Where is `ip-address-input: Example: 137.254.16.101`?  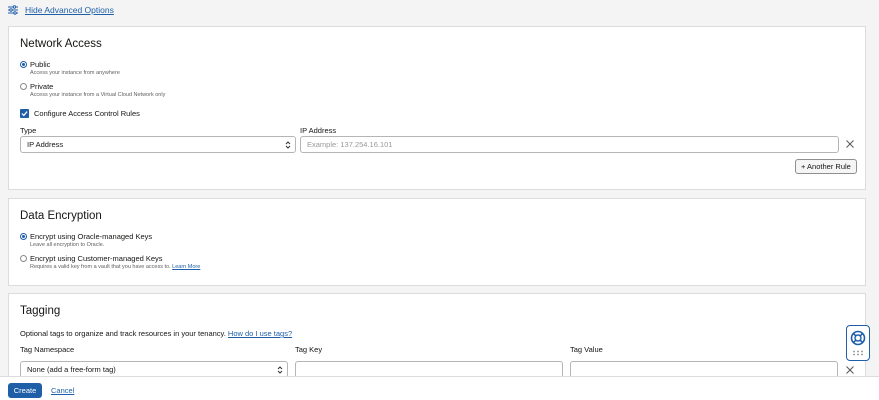
ip-address-input: Example: 137.254.16.101 is located at coordinates (569, 144).